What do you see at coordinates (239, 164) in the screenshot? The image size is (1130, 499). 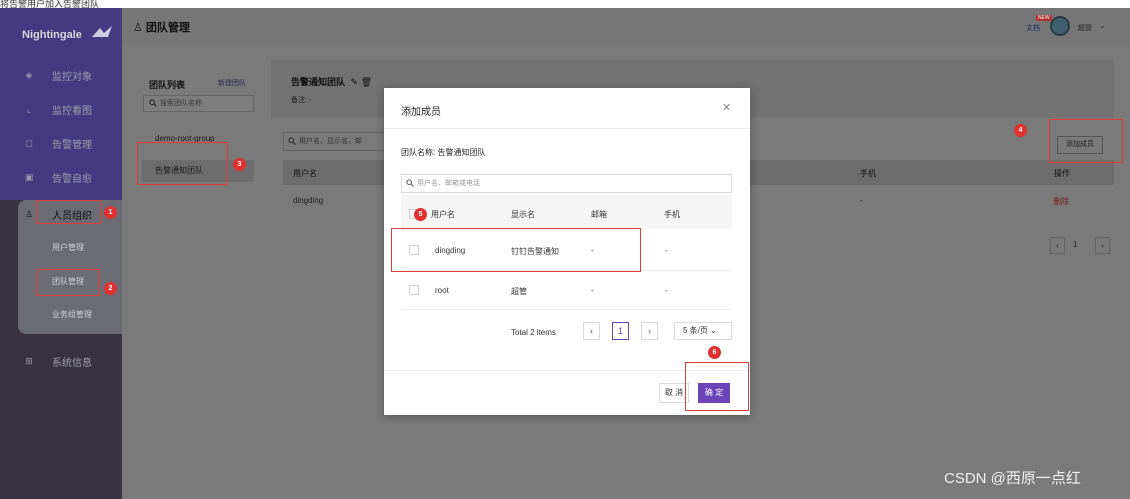 I see `step-badge: 3` at bounding box center [239, 164].